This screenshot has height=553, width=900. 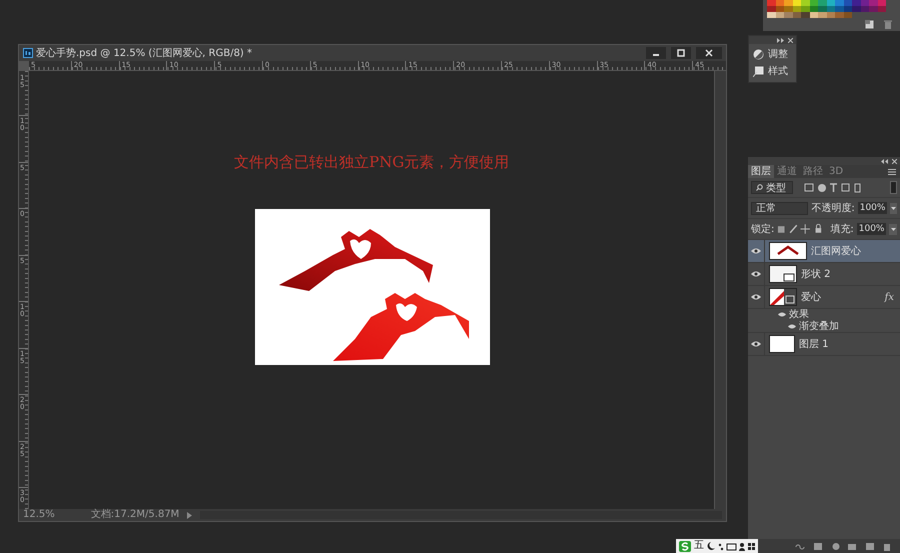 What do you see at coordinates (758, 54) in the screenshot?
I see `half-circle-icon` at bounding box center [758, 54].